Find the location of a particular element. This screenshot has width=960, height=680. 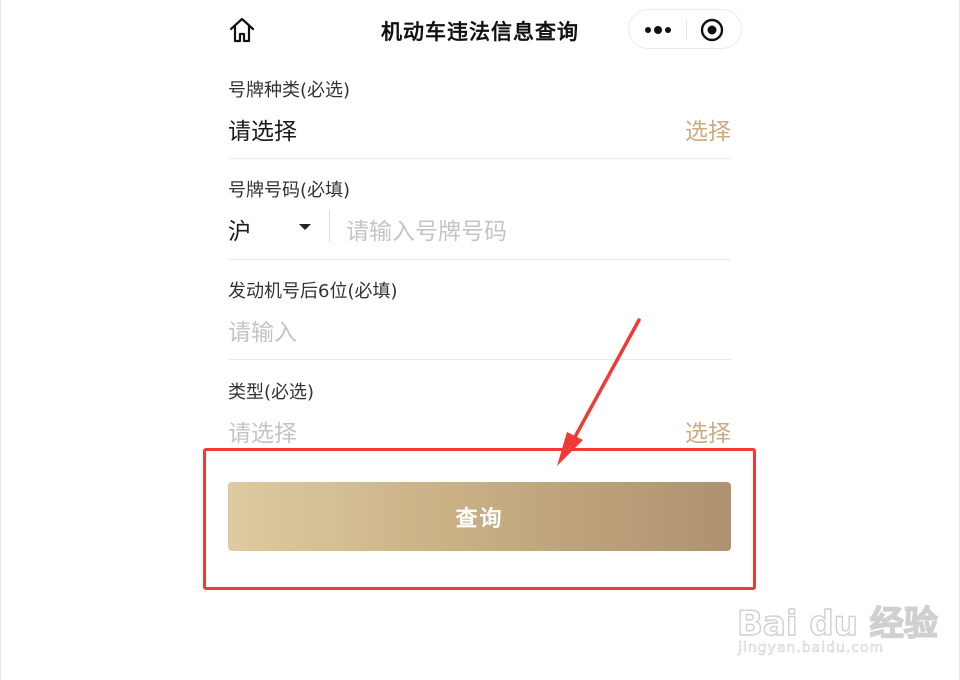

plate-type-label: 号牌种类(必选) is located at coordinates (289, 90).